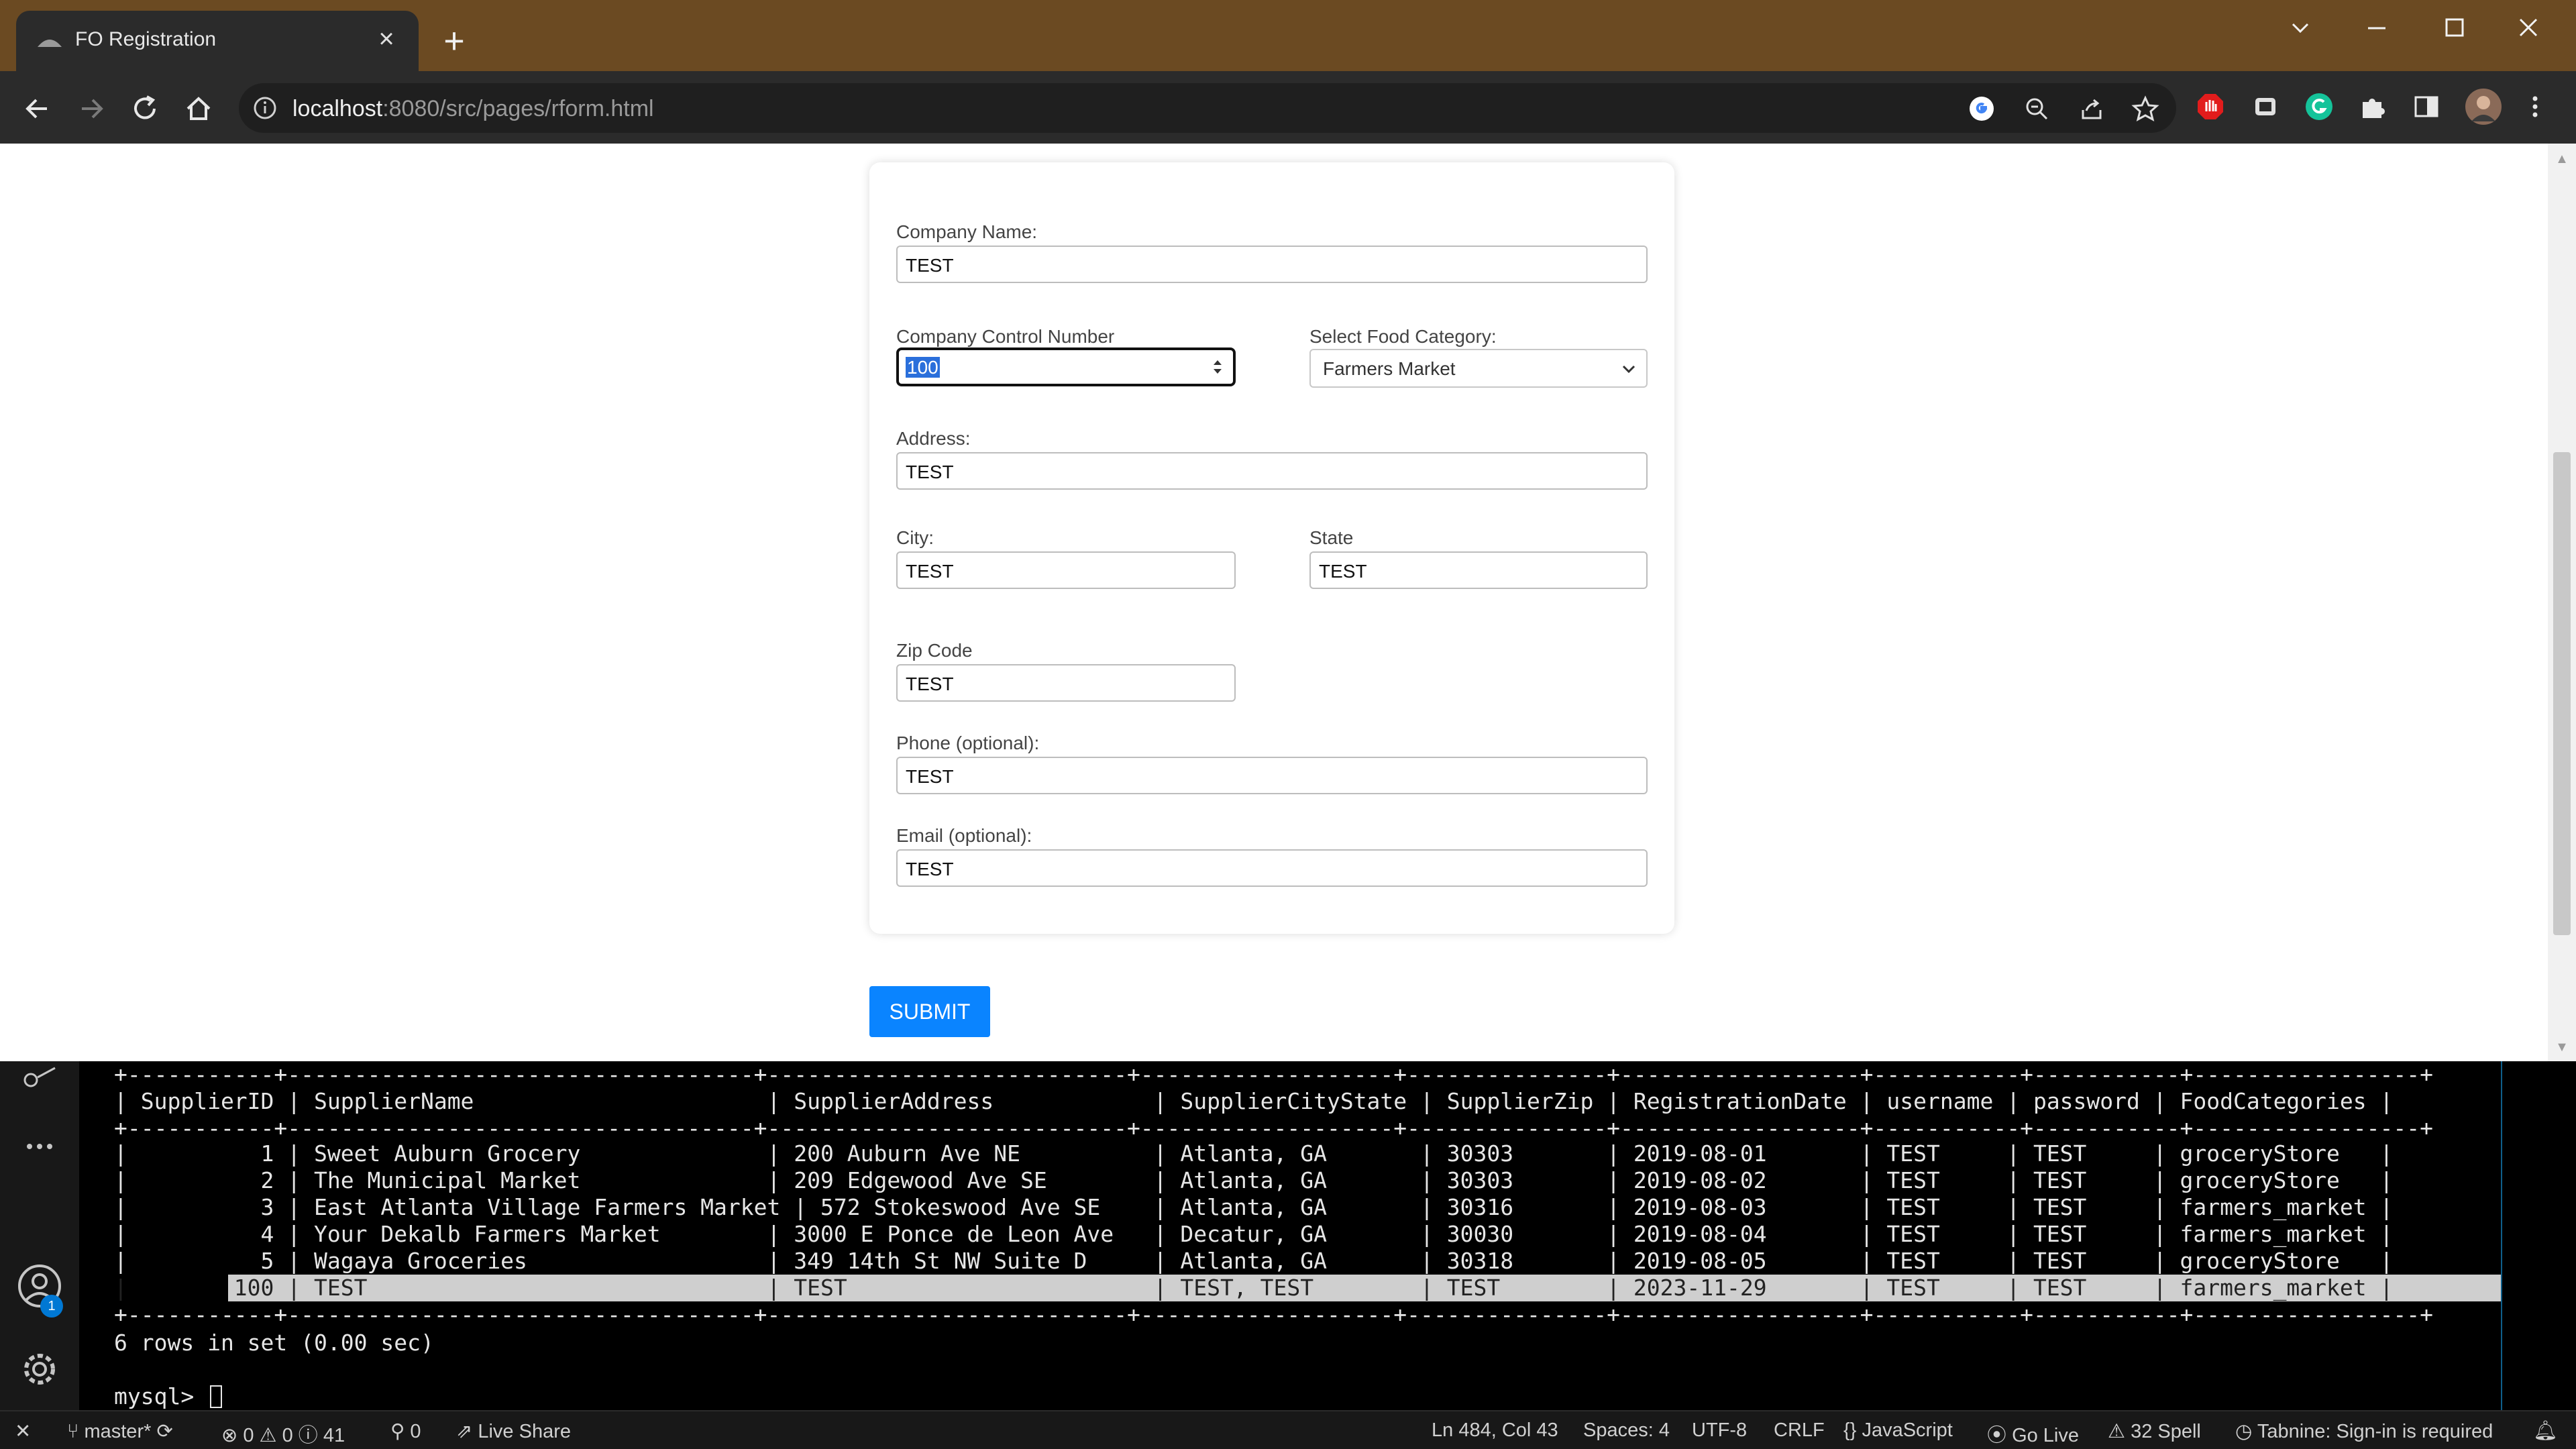 The height and width of the screenshot is (1449, 2576). What do you see at coordinates (51, 1306) in the screenshot?
I see `account-badge: 1` at bounding box center [51, 1306].